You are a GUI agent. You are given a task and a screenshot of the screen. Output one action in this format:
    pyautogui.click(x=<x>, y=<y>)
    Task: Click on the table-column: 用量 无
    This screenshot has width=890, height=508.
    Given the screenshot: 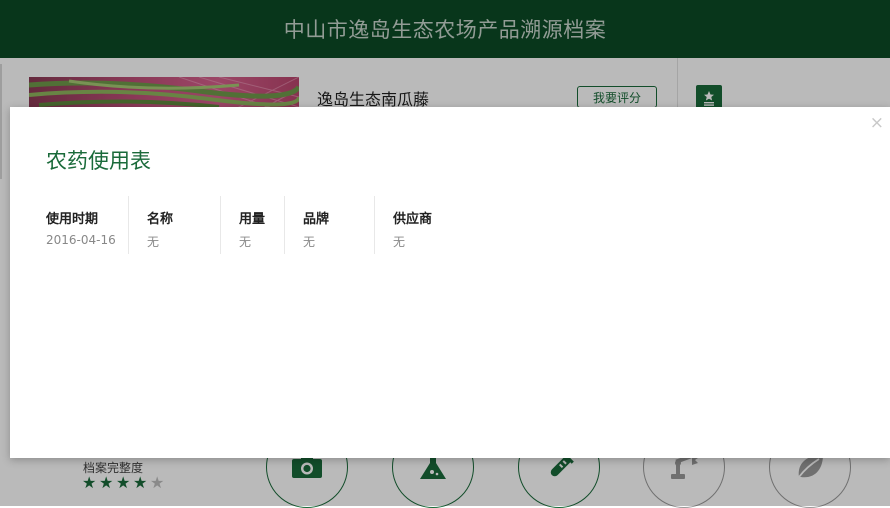 What is the action you would take?
    pyautogui.click(x=252, y=225)
    